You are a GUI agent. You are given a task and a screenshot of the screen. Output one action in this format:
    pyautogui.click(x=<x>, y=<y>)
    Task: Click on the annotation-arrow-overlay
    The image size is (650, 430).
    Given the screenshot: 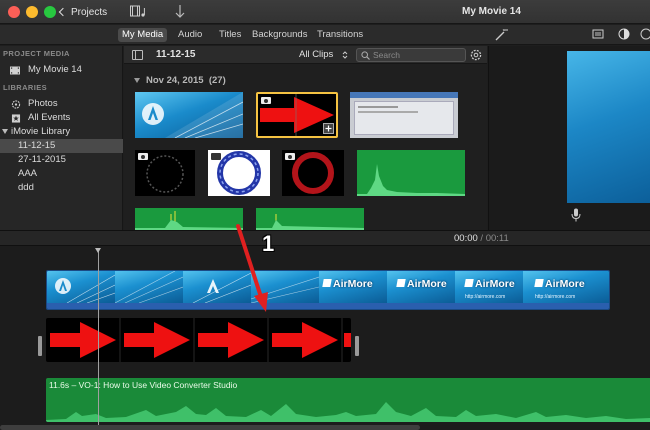 What is the action you would take?
    pyautogui.click(x=252, y=268)
    